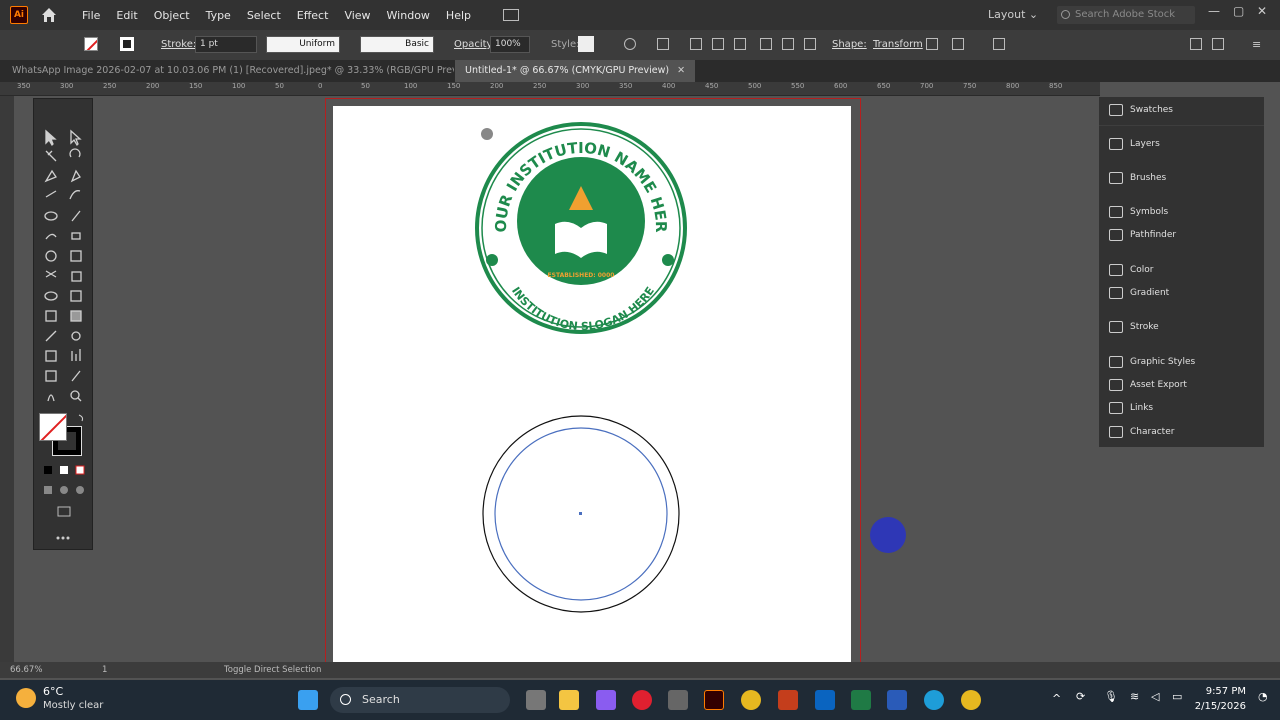 The image size is (1280, 720). Describe the element at coordinates (1181, 293) in the screenshot. I see `panel-gradient: Gradient` at that location.